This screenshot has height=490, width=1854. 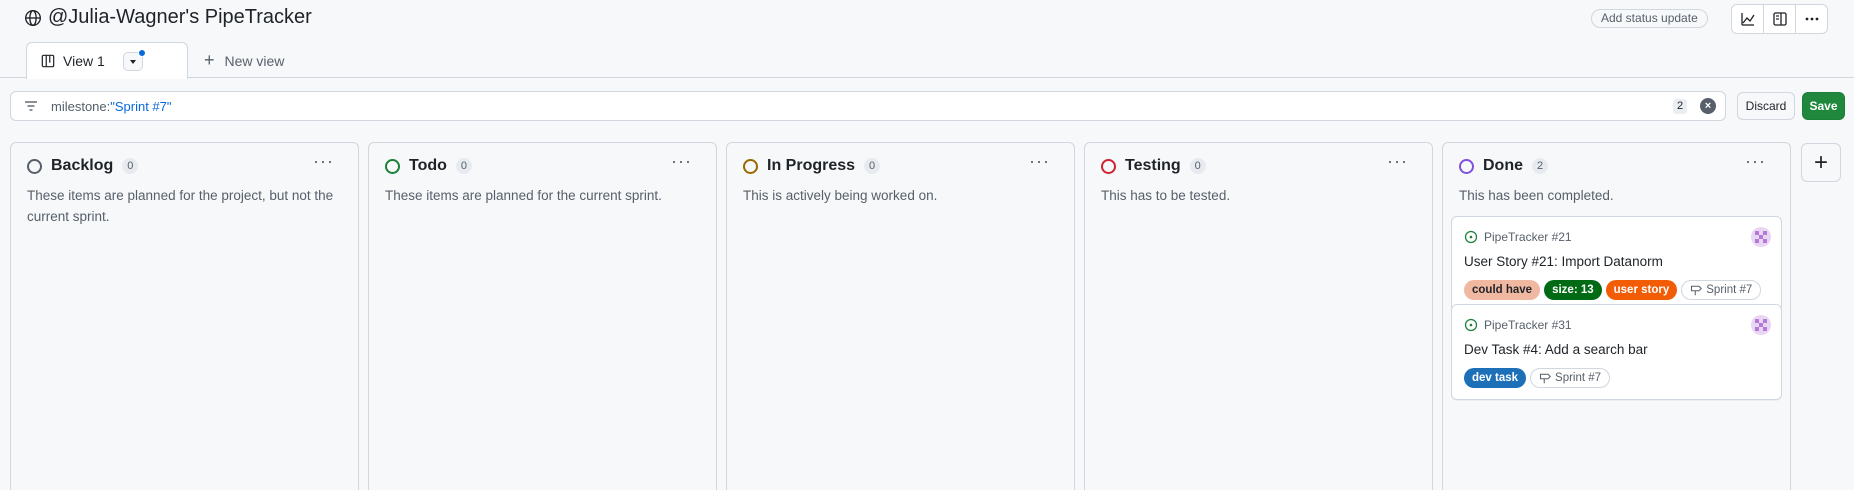 What do you see at coordinates (1502, 290) in the screenshot?
I see `label-could-have: could have` at bounding box center [1502, 290].